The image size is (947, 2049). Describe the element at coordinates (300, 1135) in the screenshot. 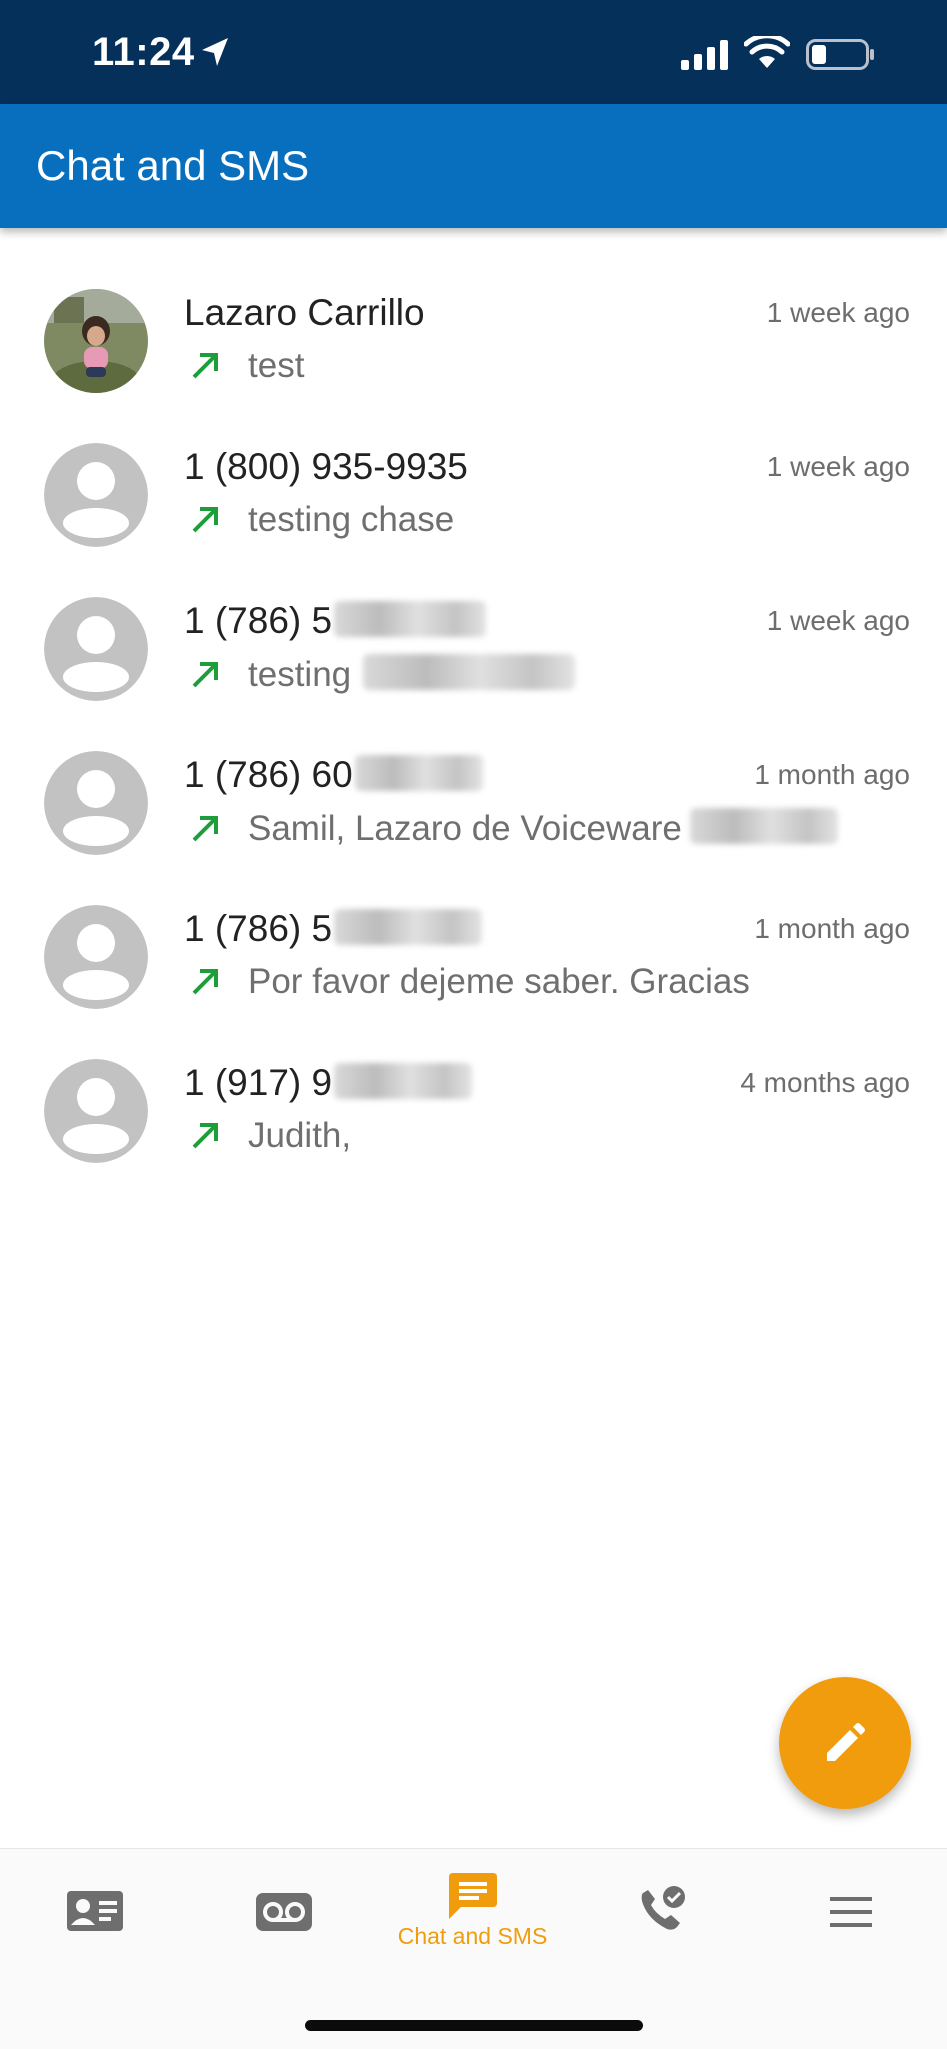

I see `message-preview-text: Judith,` at that location.